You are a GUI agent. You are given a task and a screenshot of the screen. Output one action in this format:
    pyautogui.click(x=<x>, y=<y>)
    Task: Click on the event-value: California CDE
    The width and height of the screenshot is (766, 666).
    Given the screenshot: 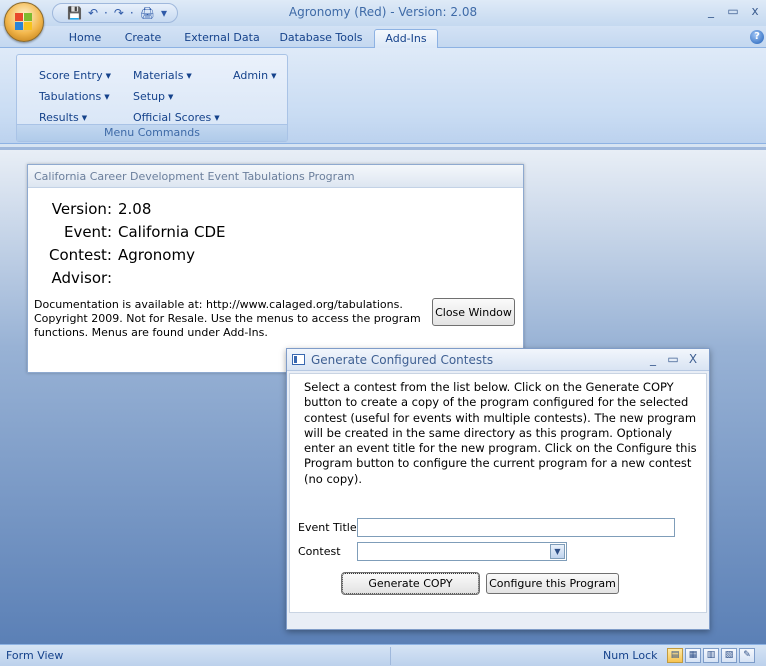 What is the action you would take?
    pyautogui.click(x=172, y=232)
    